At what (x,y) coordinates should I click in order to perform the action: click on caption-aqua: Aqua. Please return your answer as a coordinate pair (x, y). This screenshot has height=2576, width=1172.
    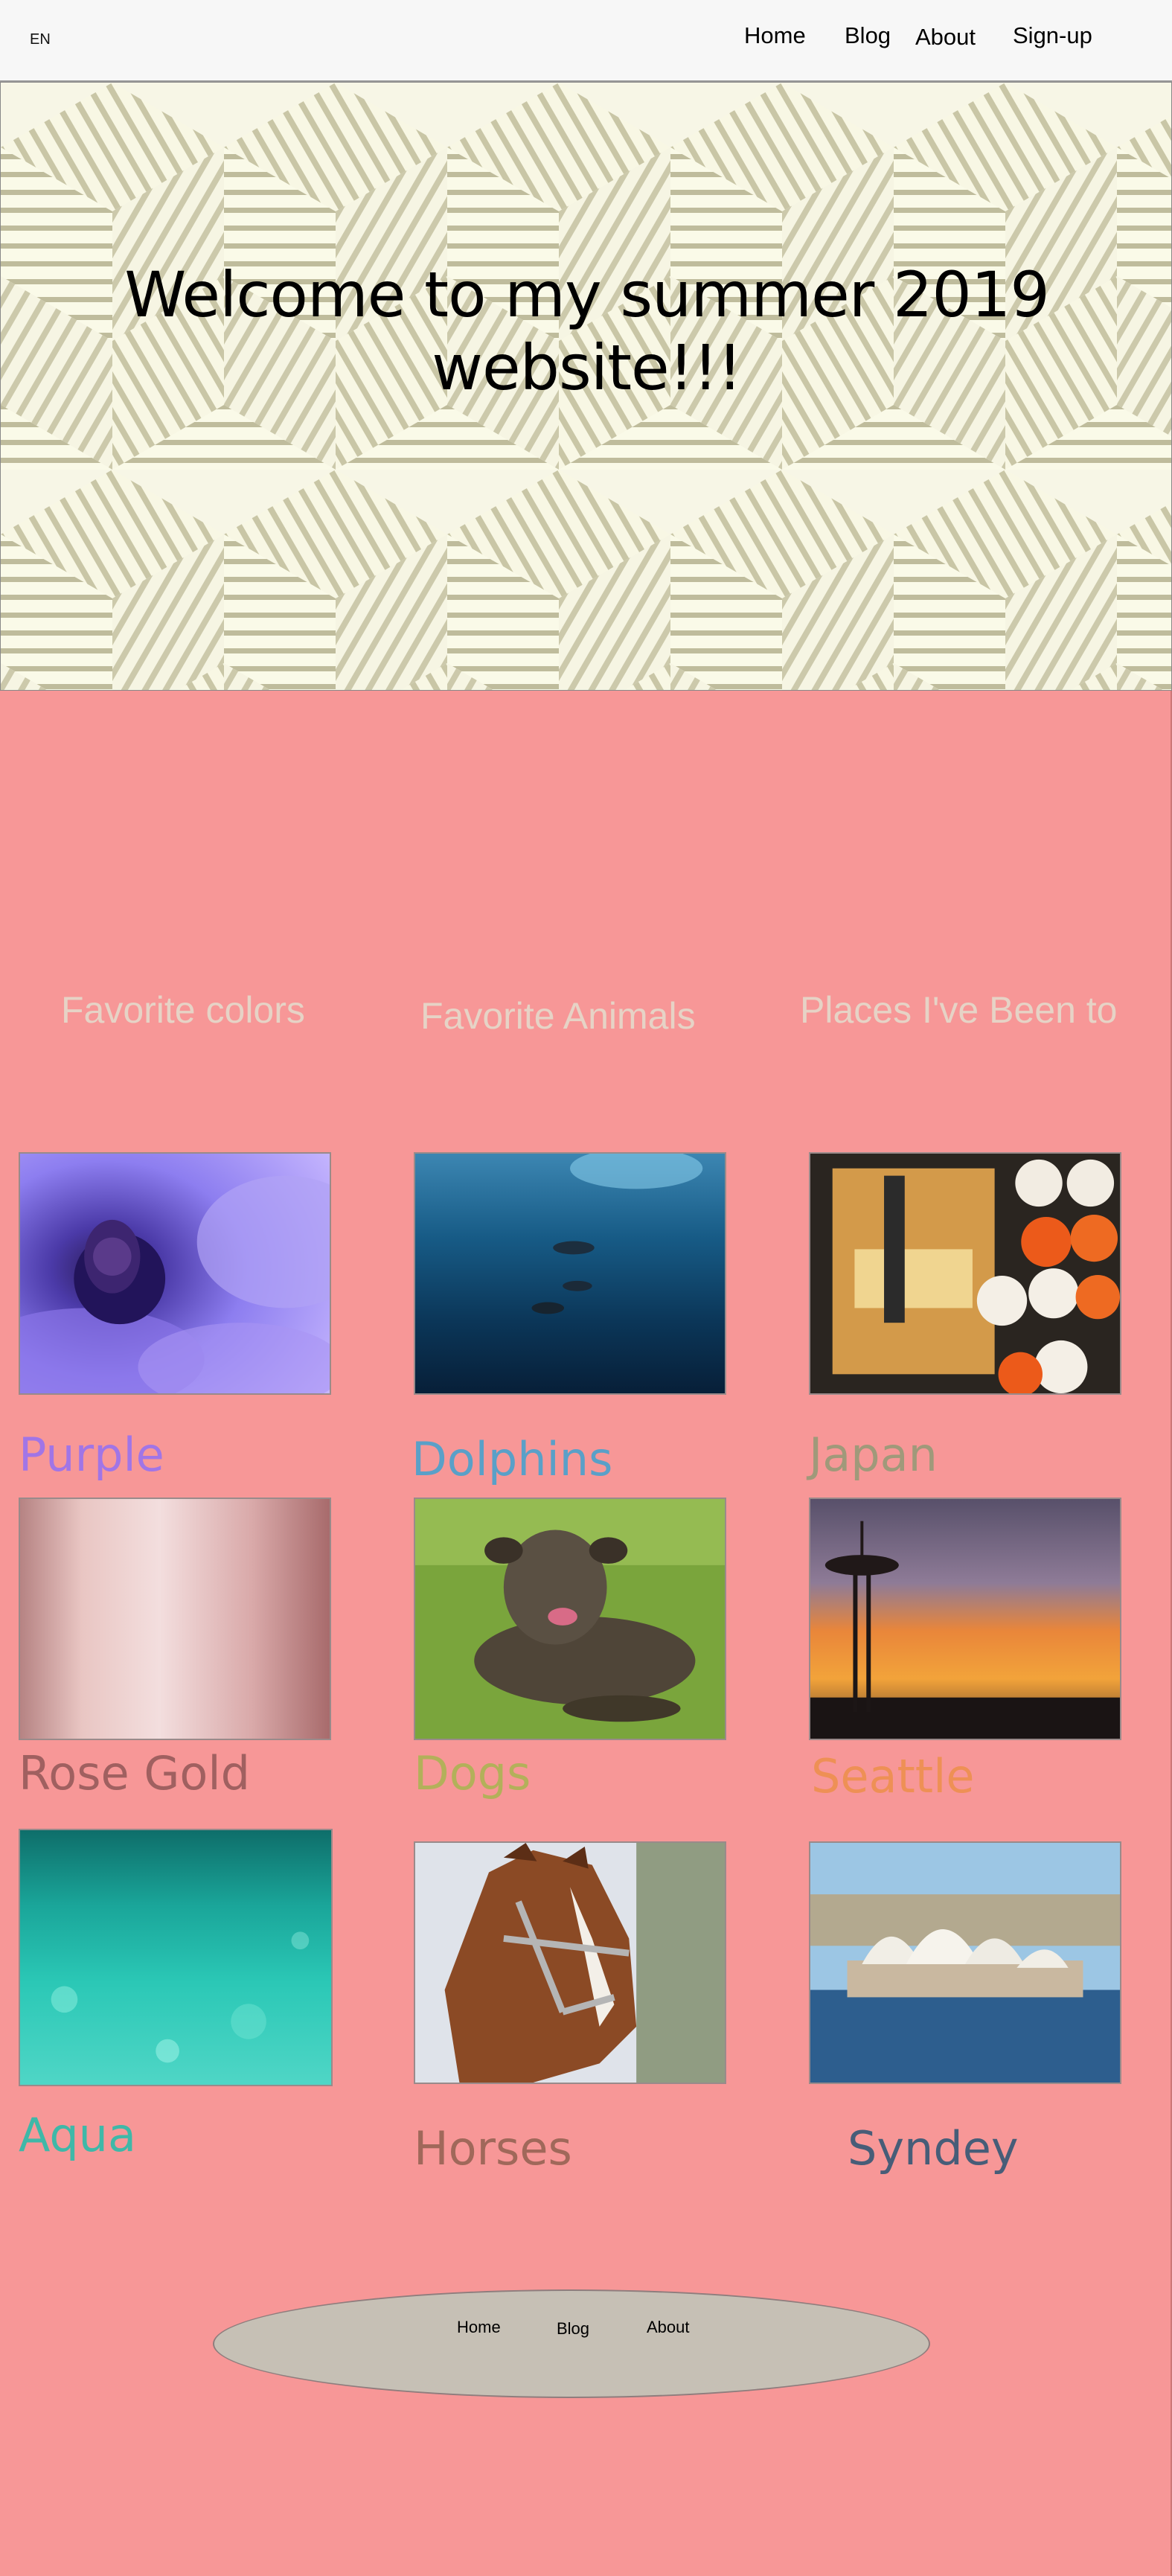
    Looking at the image, I should click on (77, 2135).